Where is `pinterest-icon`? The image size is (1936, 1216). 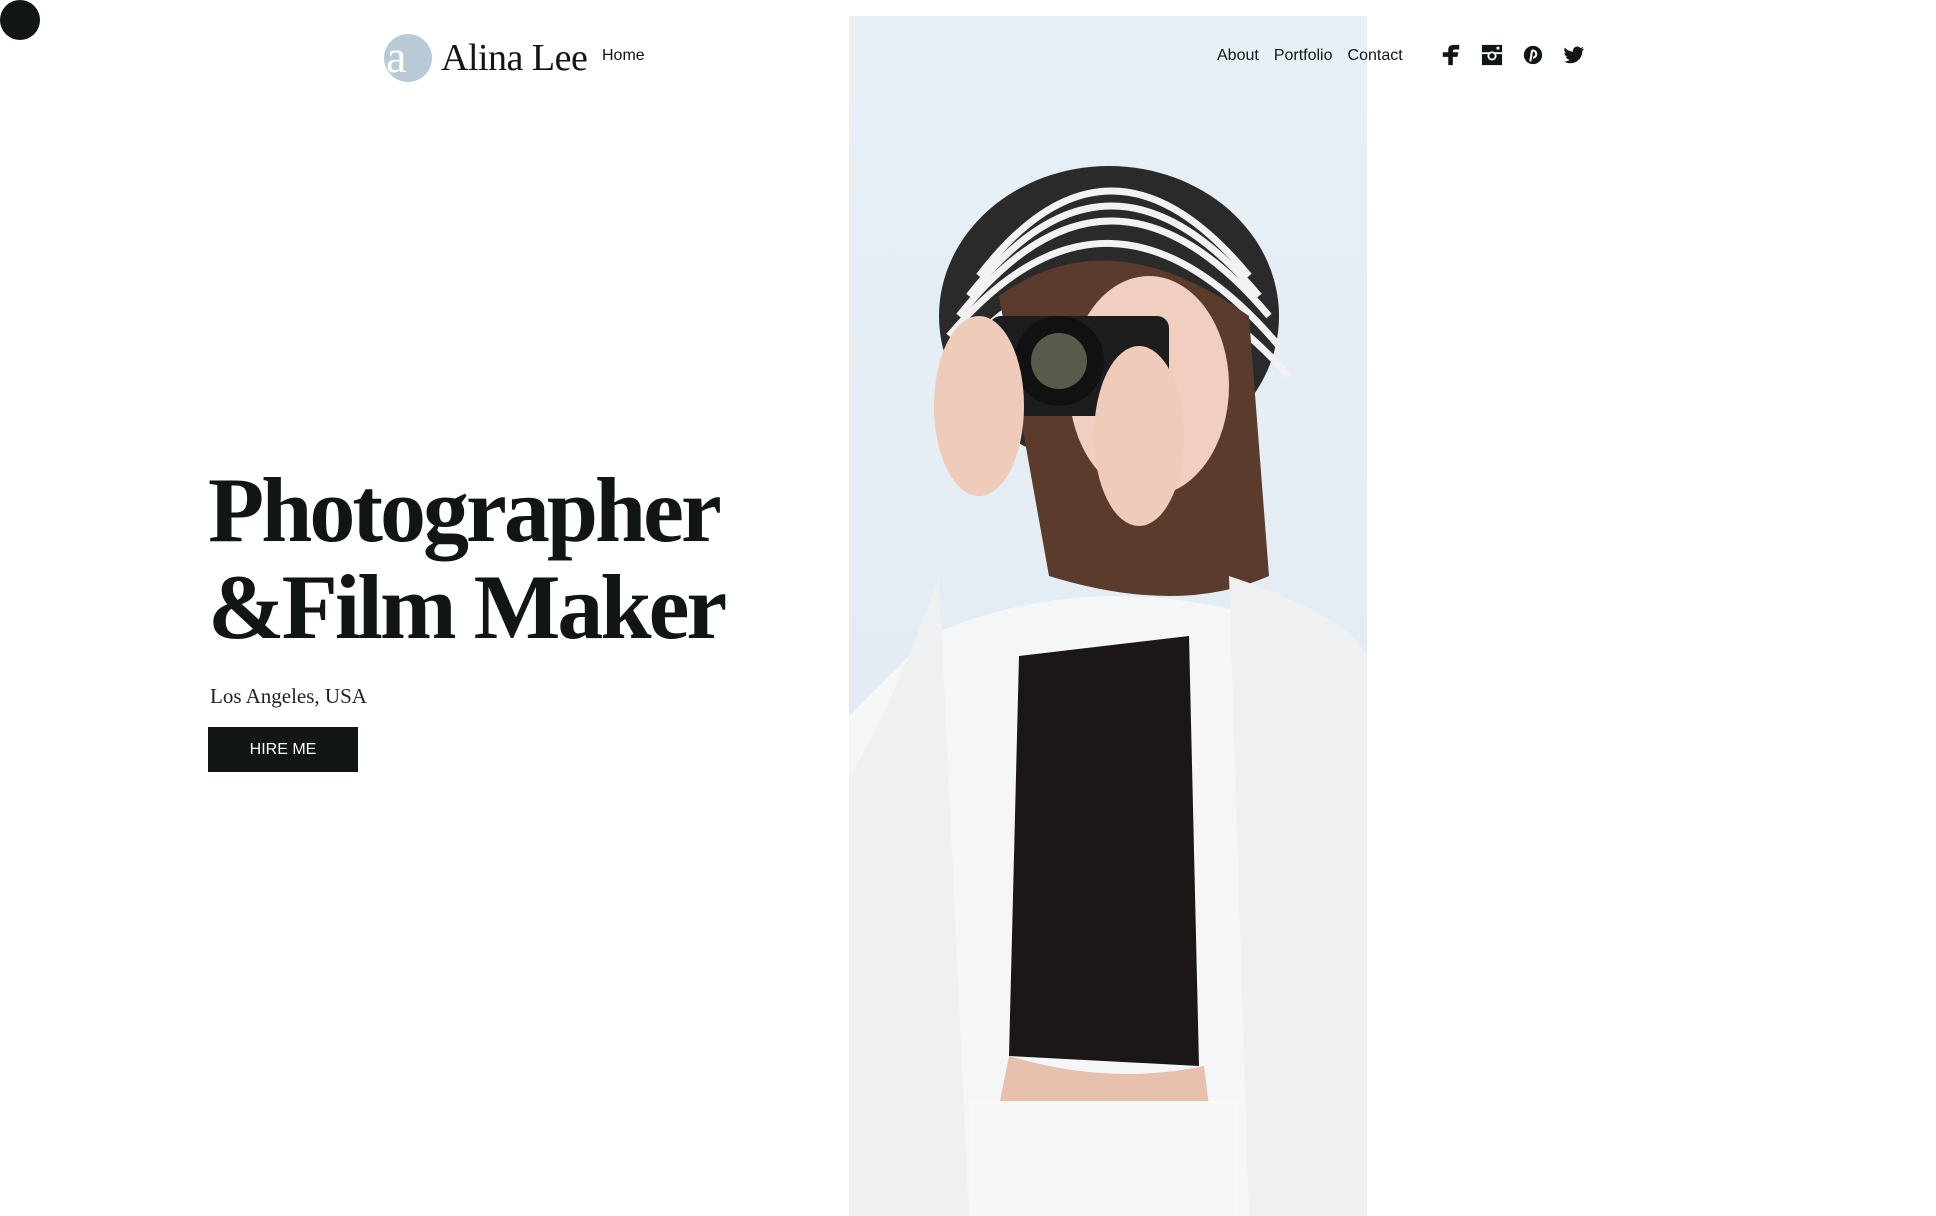
pinterest-icon is located at coordinates (1533, 55).